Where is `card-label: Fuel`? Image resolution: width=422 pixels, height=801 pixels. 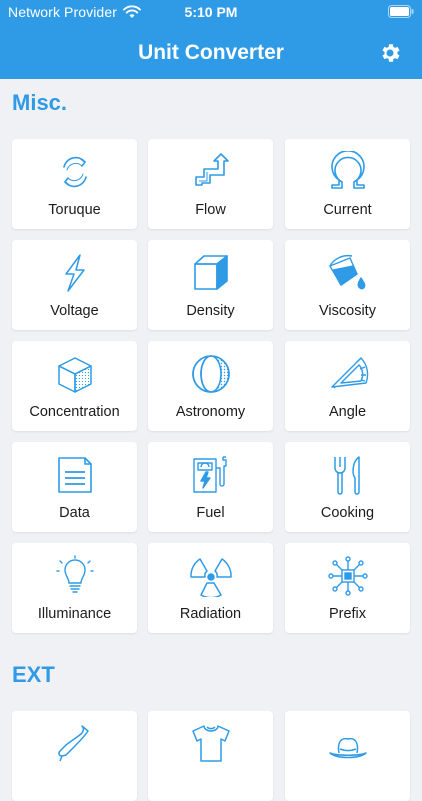
card-label: Fuel is located at coordinates (210, 513).